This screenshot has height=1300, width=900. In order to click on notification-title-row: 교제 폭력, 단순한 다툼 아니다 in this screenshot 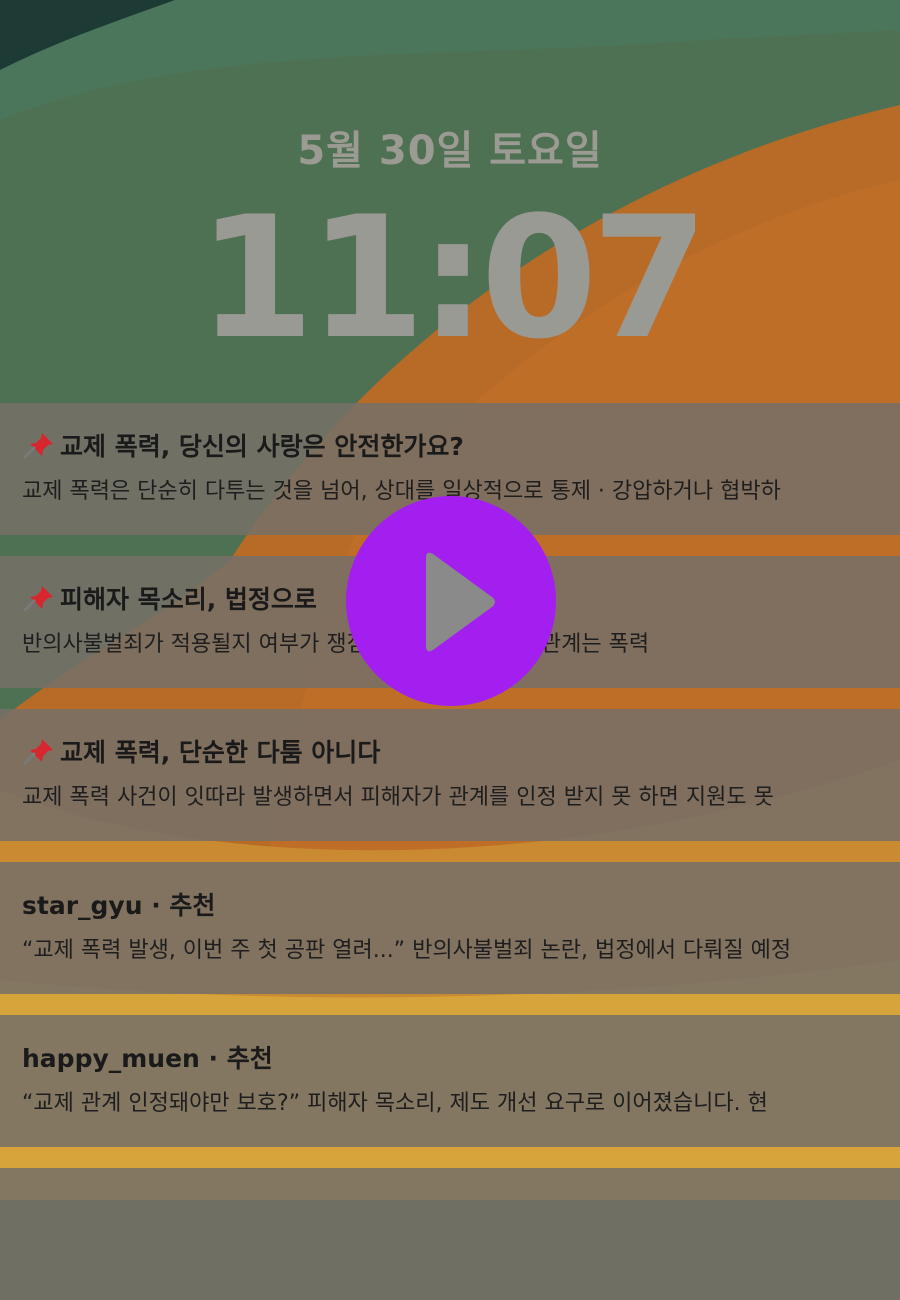, I will do `click(461, 751)`.